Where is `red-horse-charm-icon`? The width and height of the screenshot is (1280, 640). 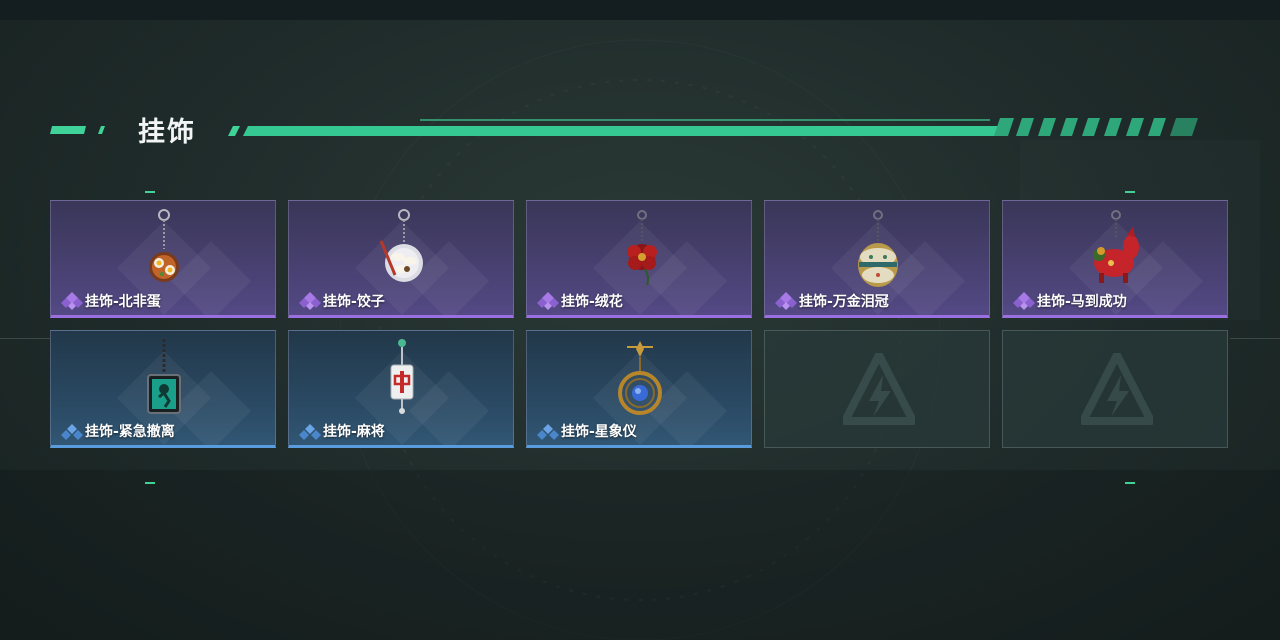 red-horse-charm-icon is located at coordinates (1116, 246).